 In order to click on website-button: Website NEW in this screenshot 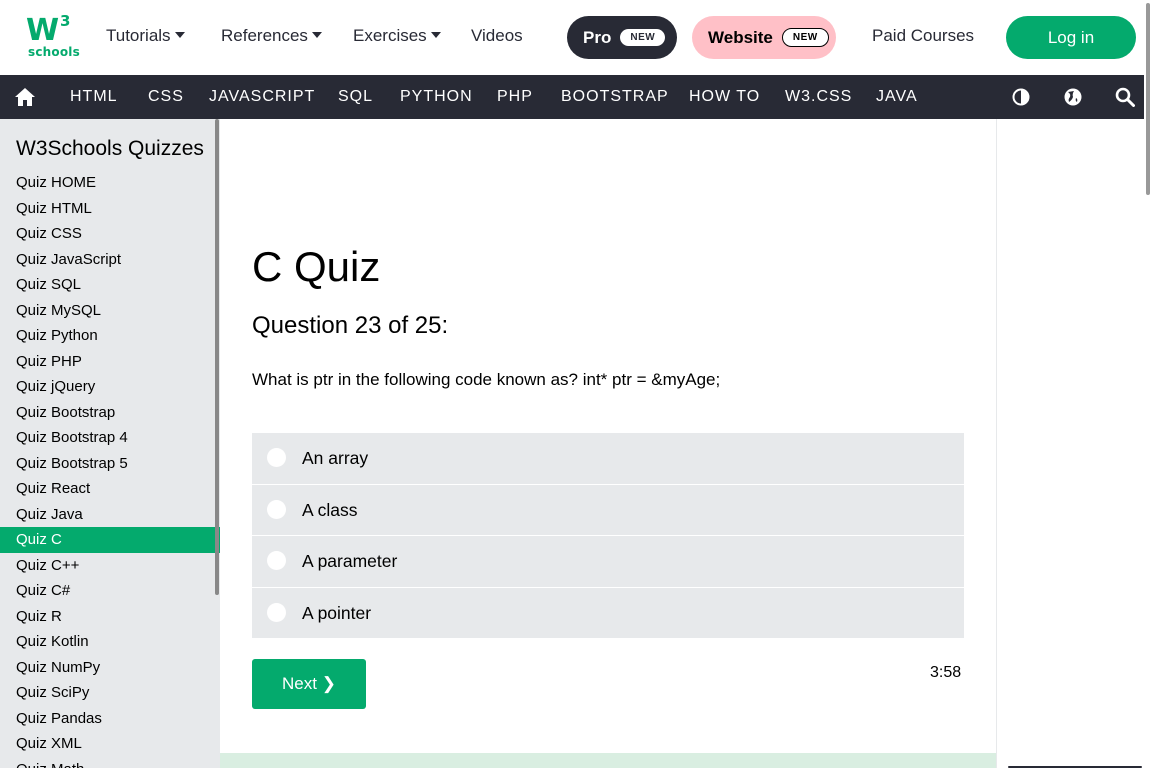, I will do `click(764, 37)`.